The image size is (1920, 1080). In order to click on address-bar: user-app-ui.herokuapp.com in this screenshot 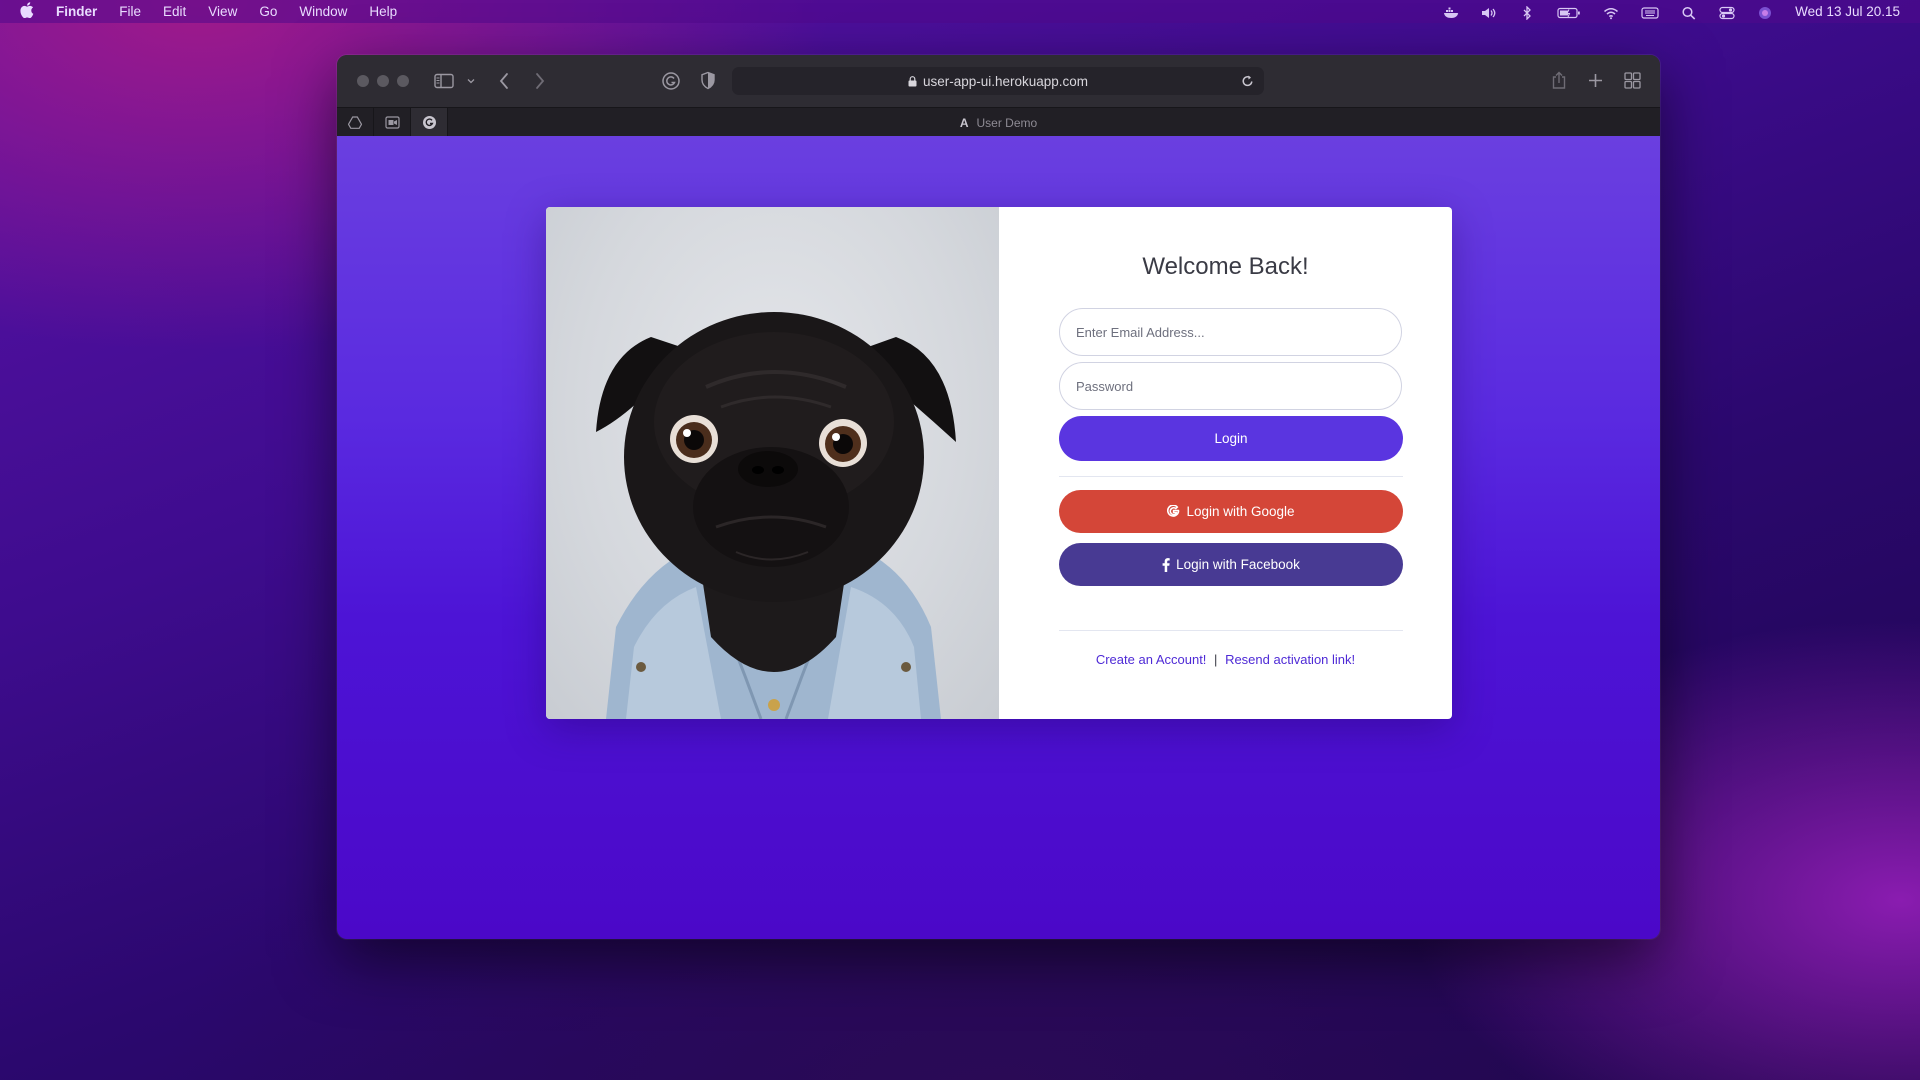, I will do `click(998, 81)`.